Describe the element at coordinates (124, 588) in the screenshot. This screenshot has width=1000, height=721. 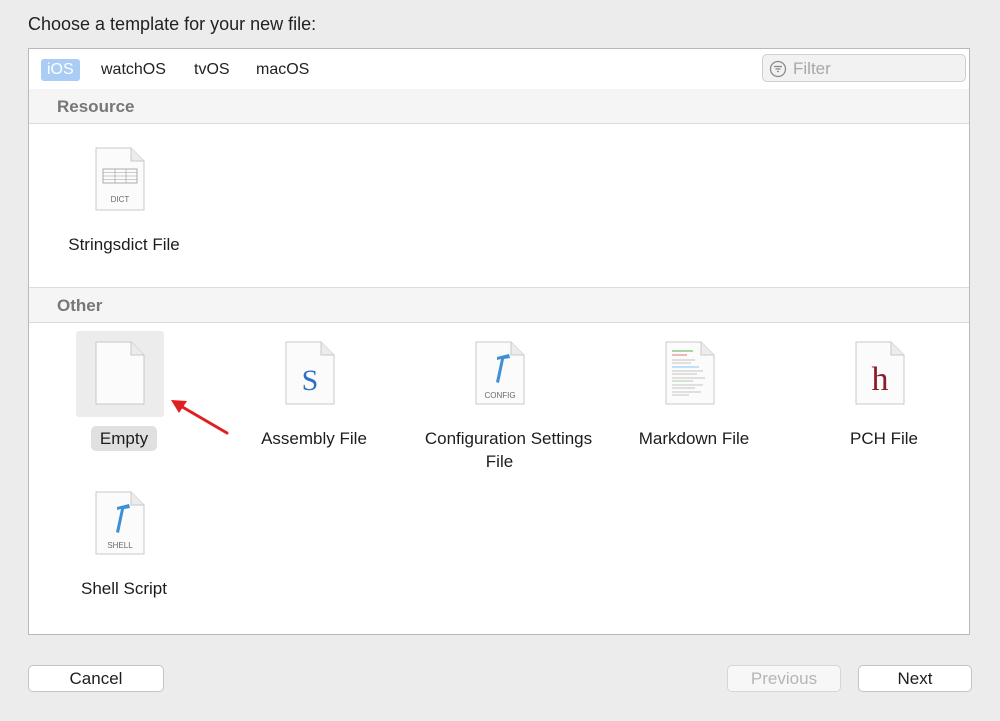
I see `tile-label: Shell Script` at that location.